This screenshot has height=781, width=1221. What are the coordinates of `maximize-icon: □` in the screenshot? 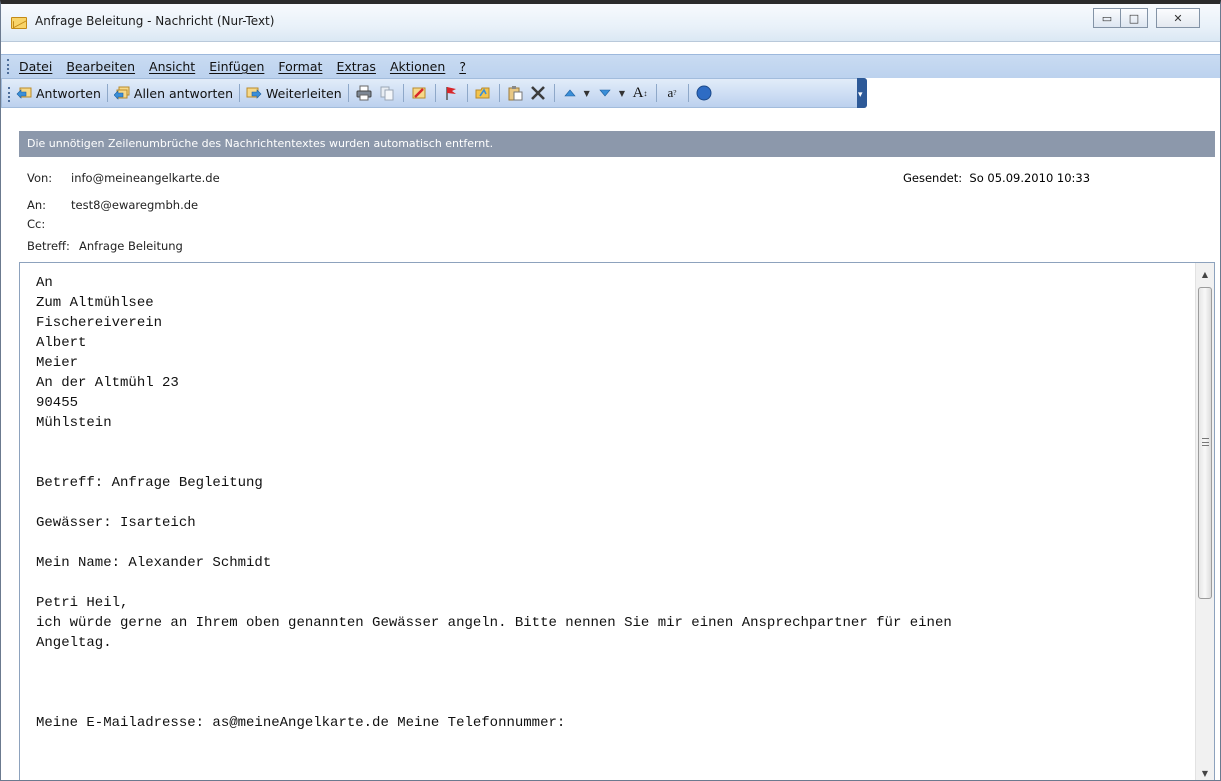 It's located at (1134, 18).